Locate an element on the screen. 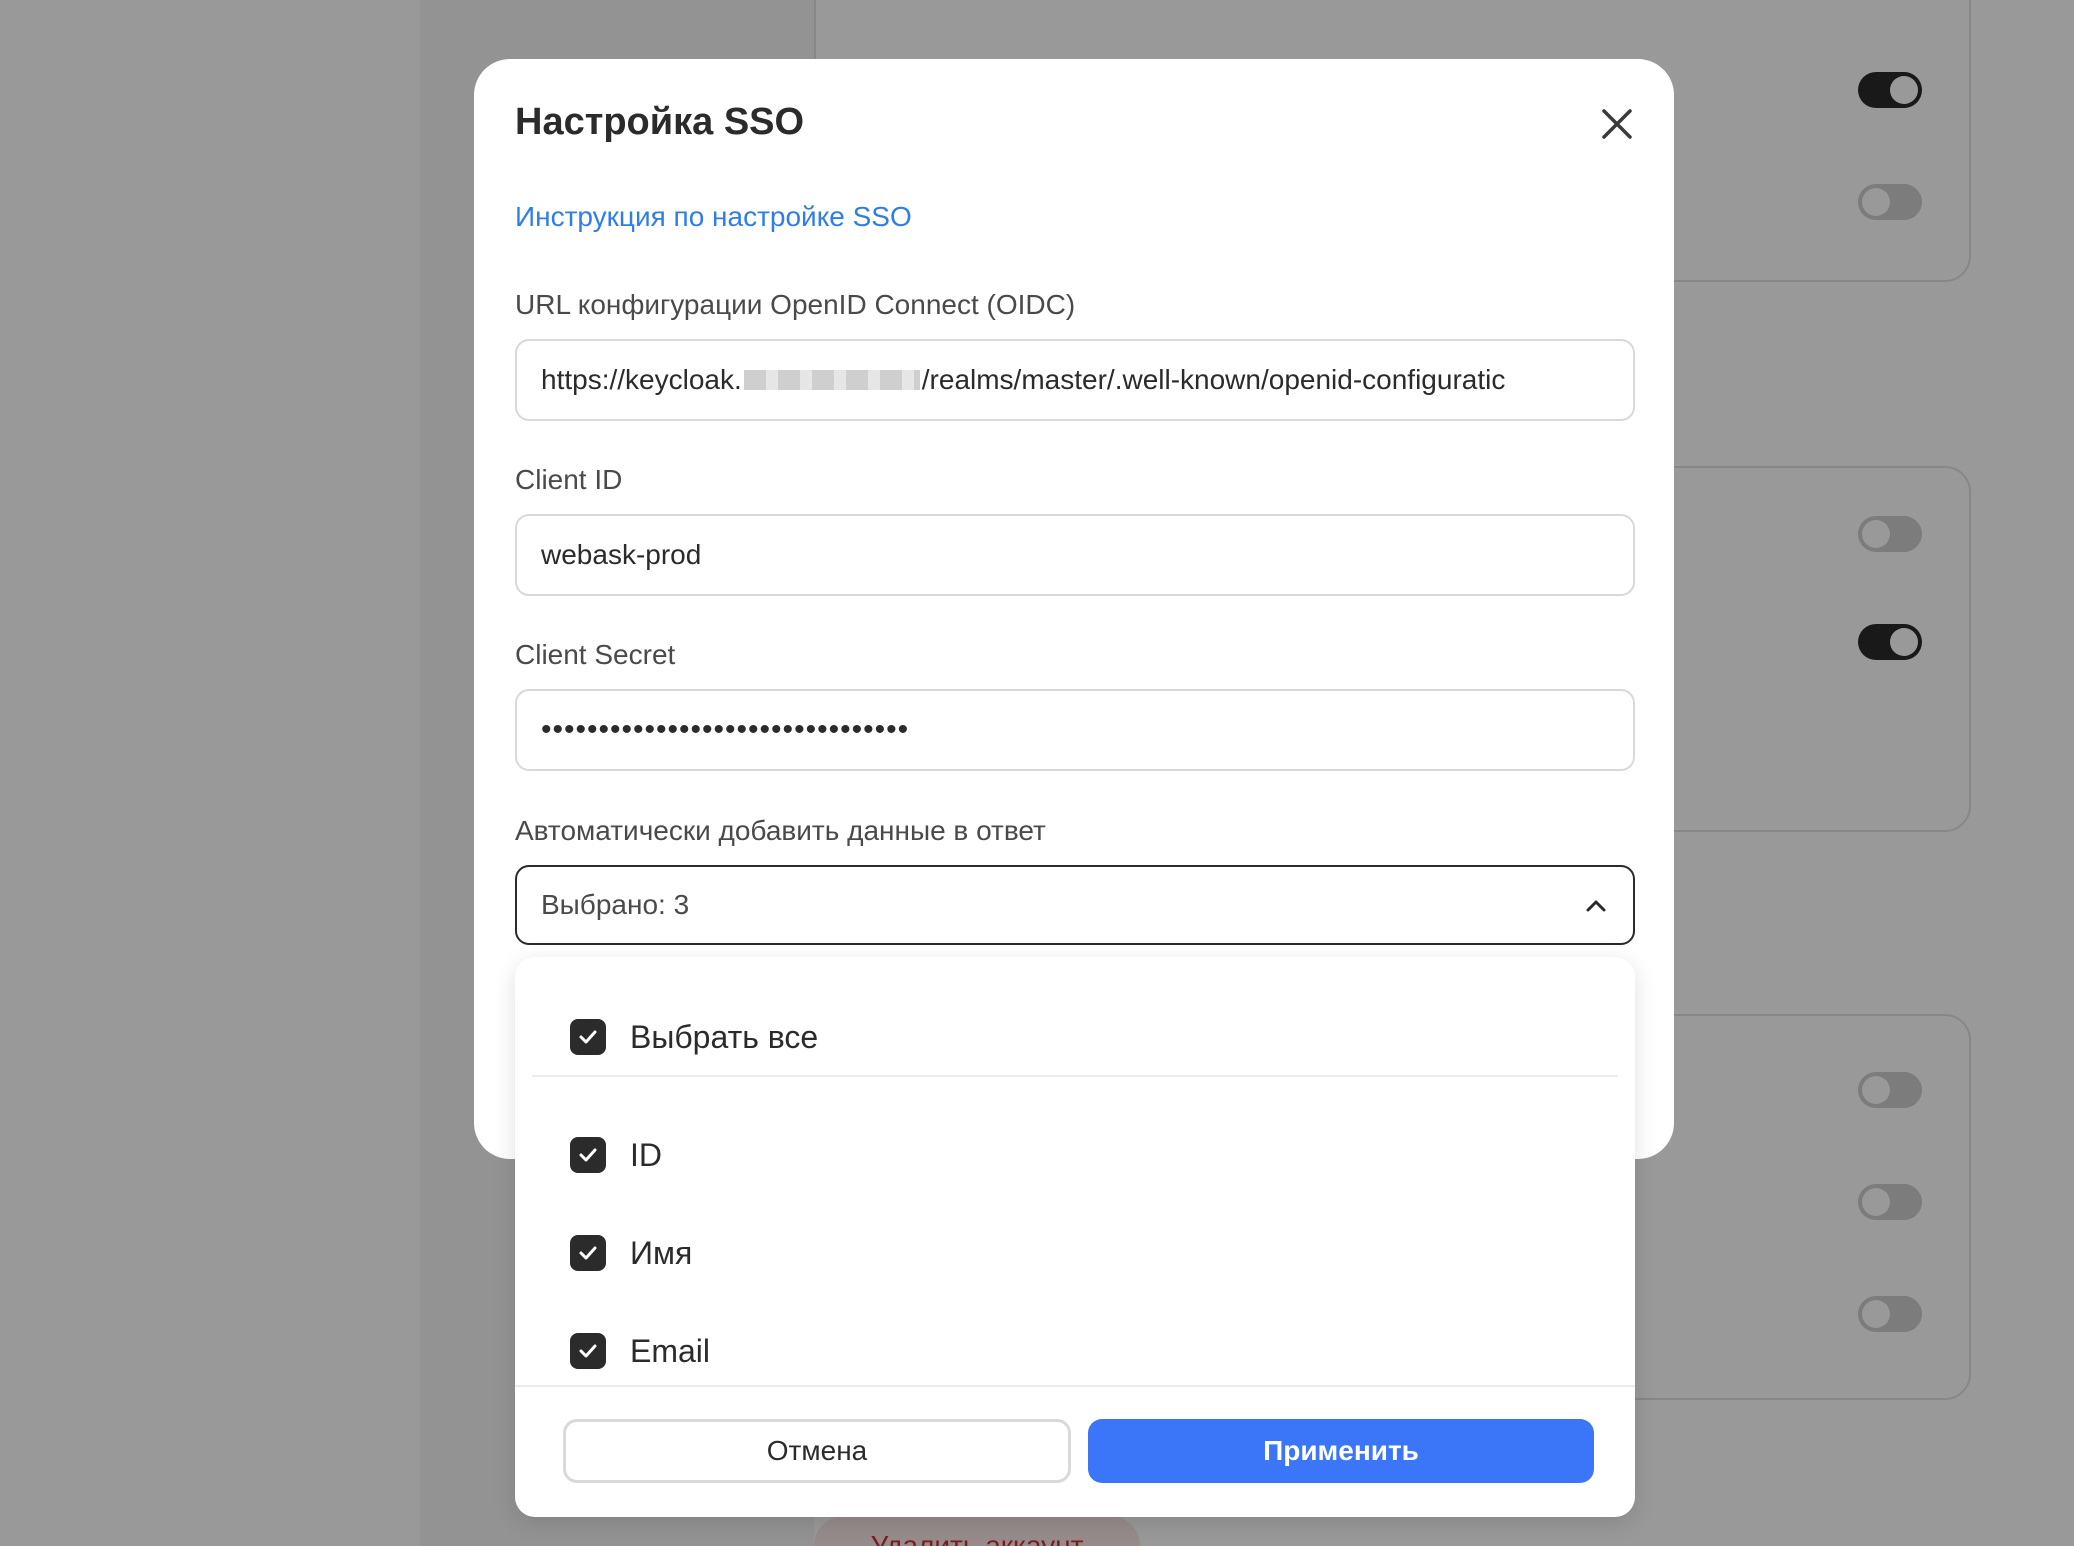 The width and height of the screenshot is (2074, 1546). client-secret-label: Client Secret is located at coordinates (595, 654).